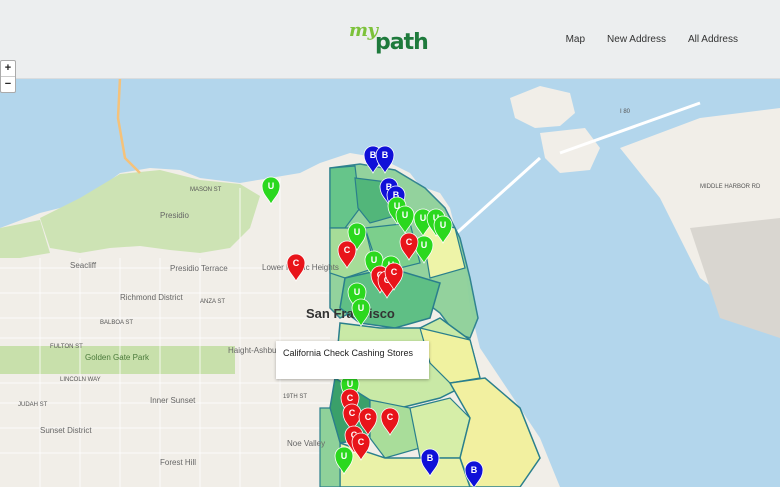 Image resolution: width=780 pixels, height=487 pixels. What do you see at coordinates (116, 323) in the screenshot?
I see `map-label: BALBOA ST` at bounding box center [116, 323].